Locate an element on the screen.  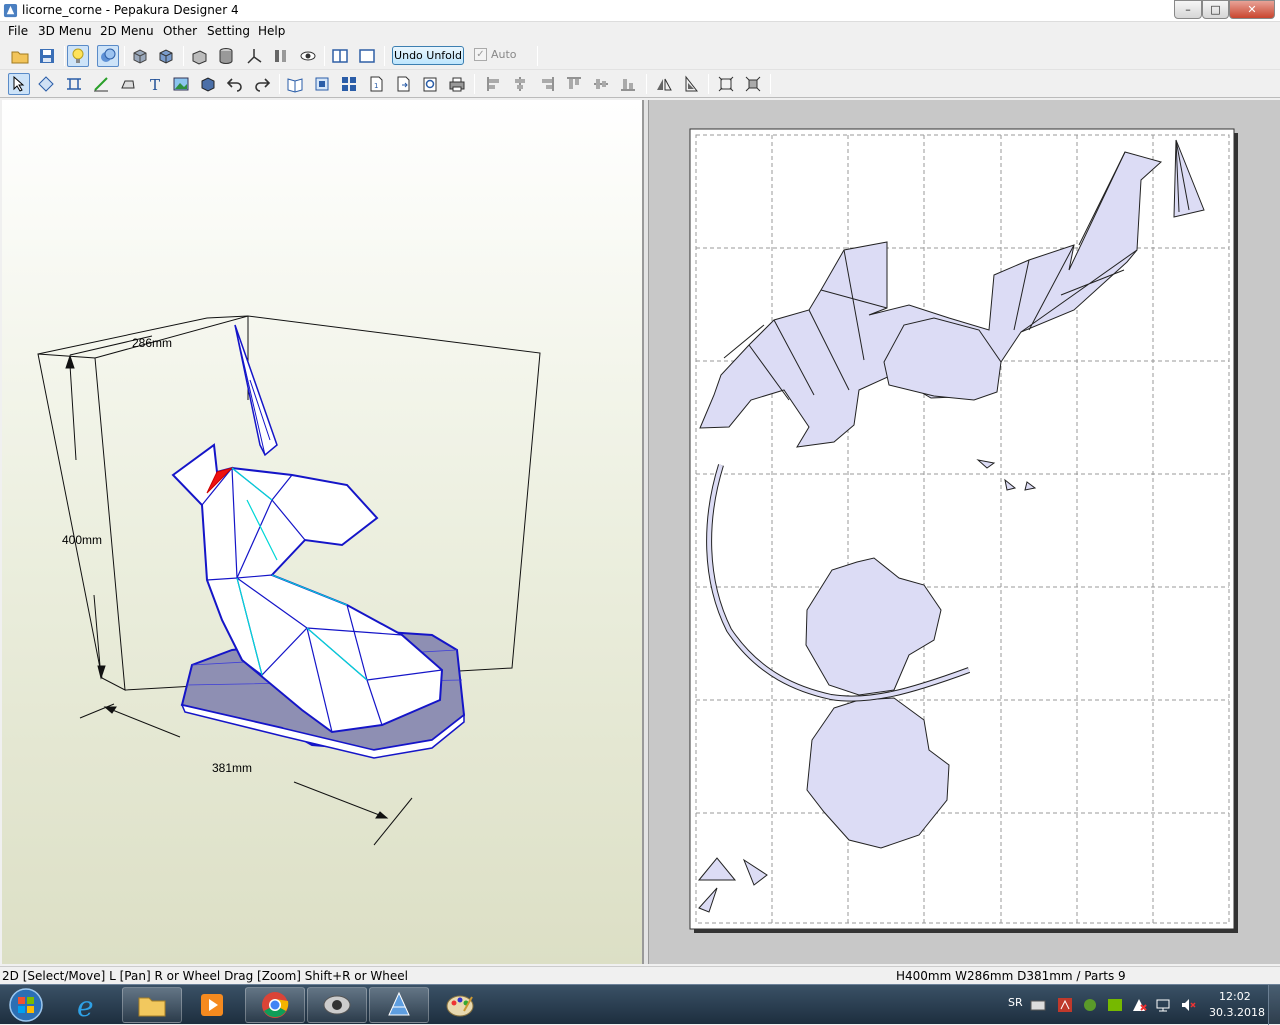
book-icon is located at coordinates (295, 84).